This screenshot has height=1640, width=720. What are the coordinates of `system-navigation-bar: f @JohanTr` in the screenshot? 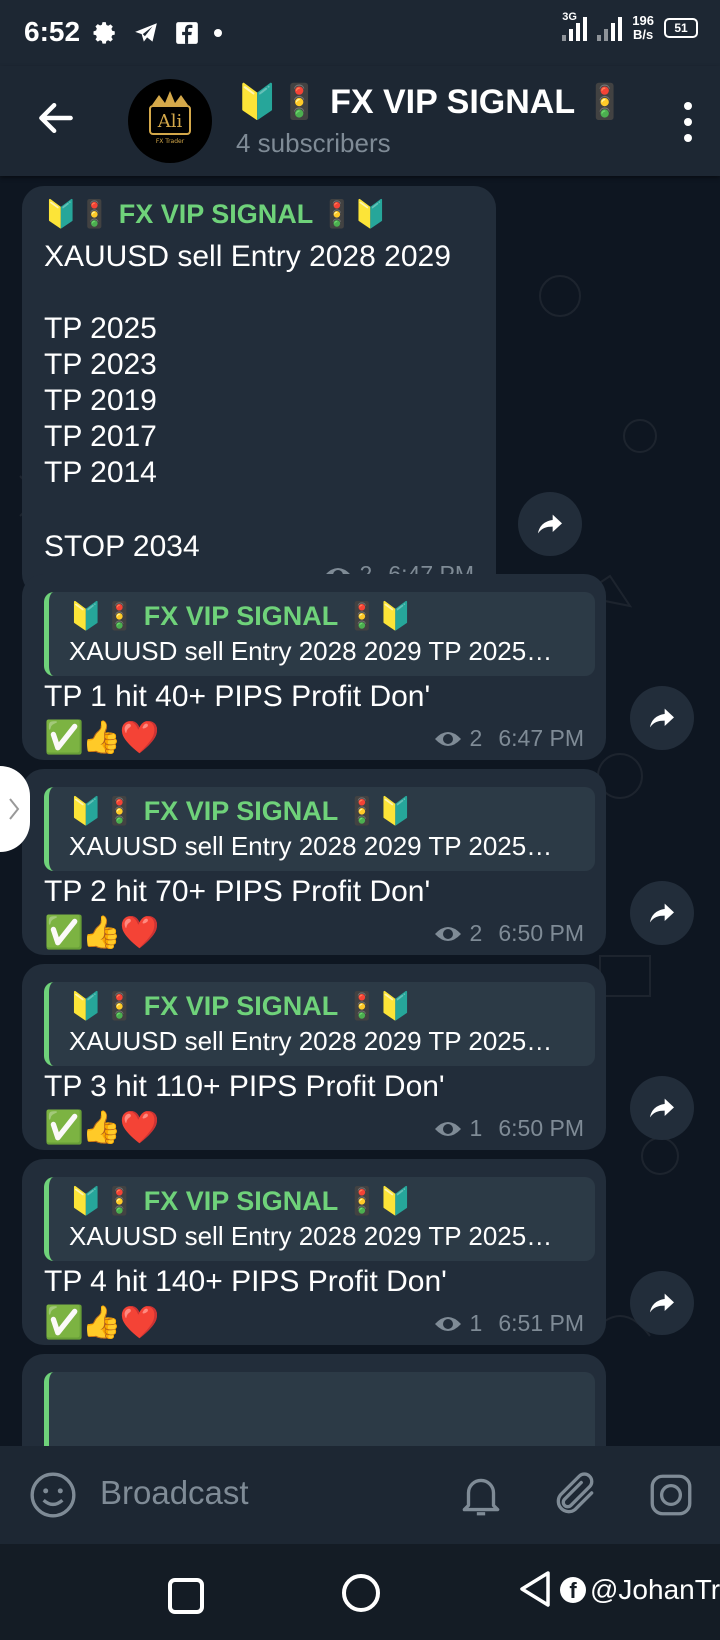 It's located at (360, 1592).